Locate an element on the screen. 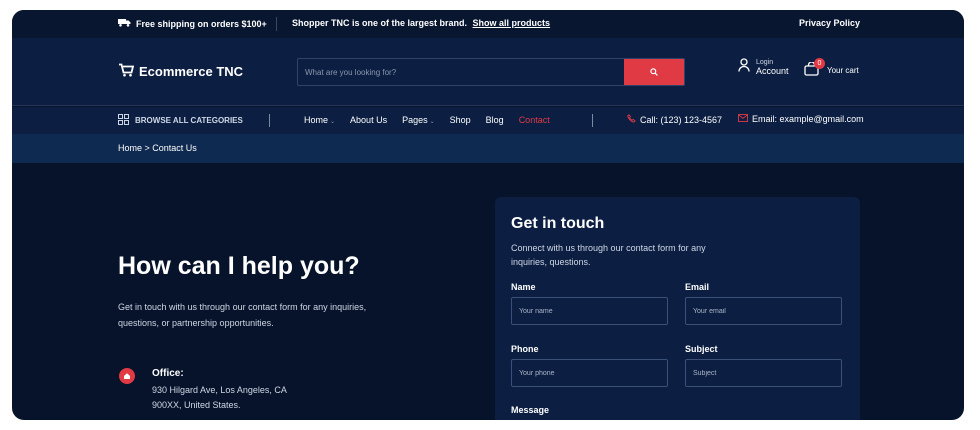 The width and height of the screenshot is (980, 430). nav-item-shop: Shop is located at coordinates (460, 120).